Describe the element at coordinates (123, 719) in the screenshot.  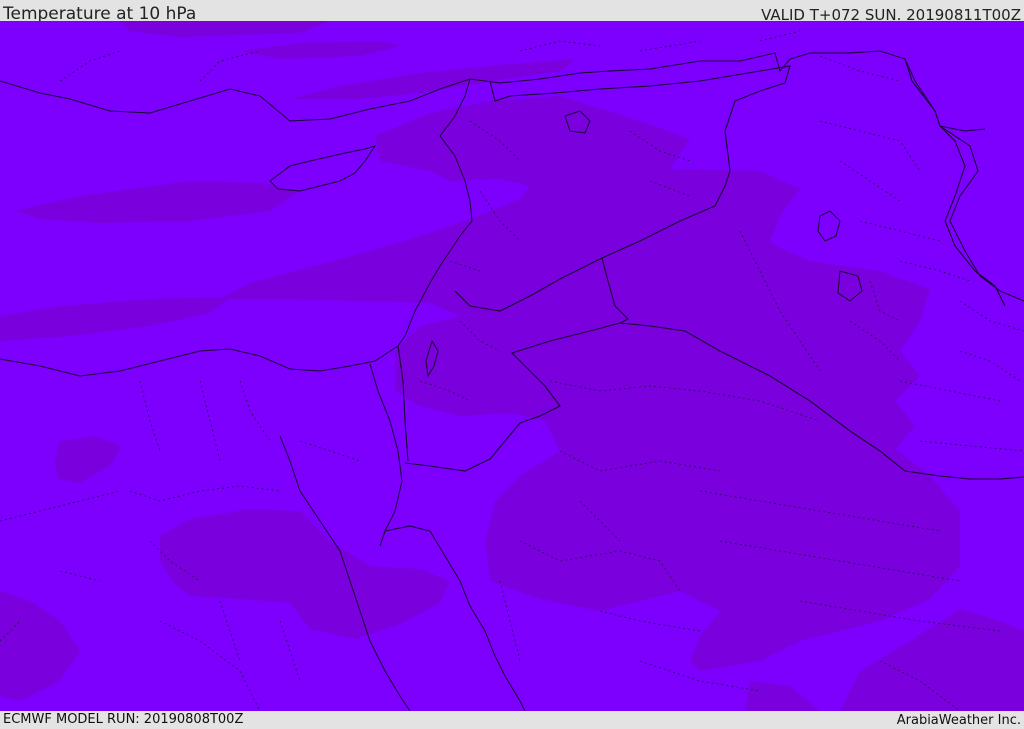
I see `model-run-label: ECMWF MODEL RUN: 20190808T00Z` at that location.